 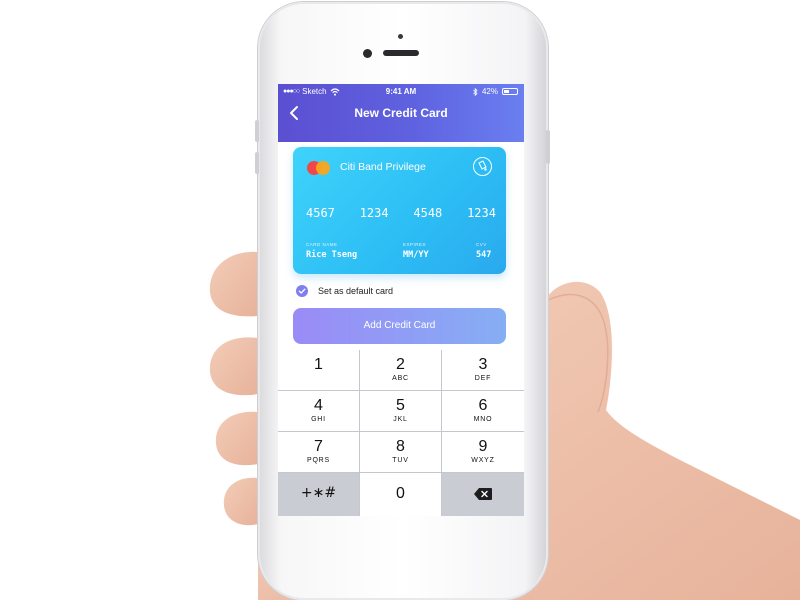 What do you see at coordinates (483, 460) in the screenshot?
I see `key-letters: WXYZ` at bounding box center [483, 460].